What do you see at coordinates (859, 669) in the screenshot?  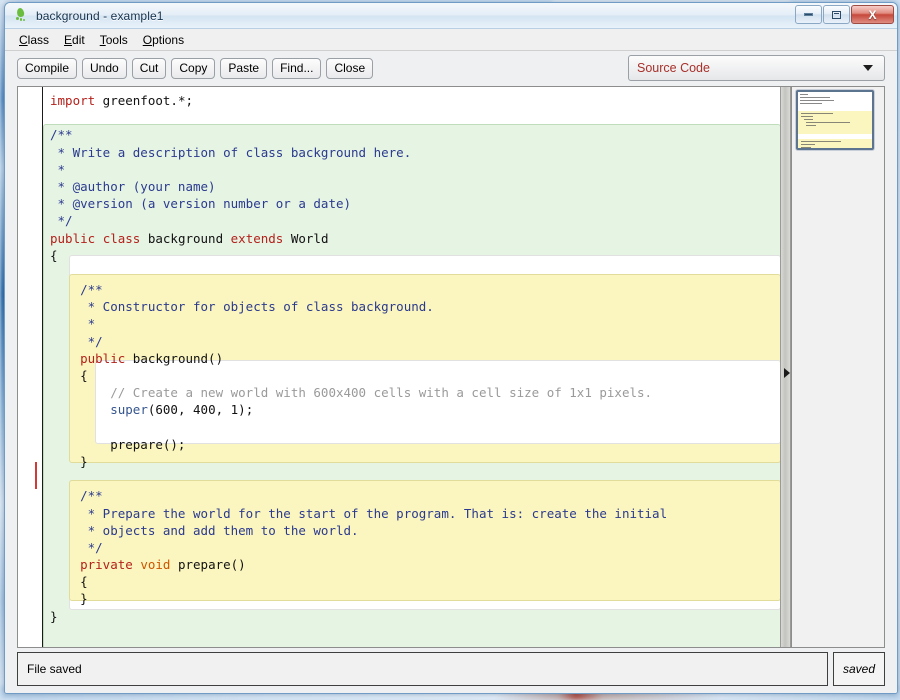 I see `save-state-indicator: saved` at bounding box center [859, 669].